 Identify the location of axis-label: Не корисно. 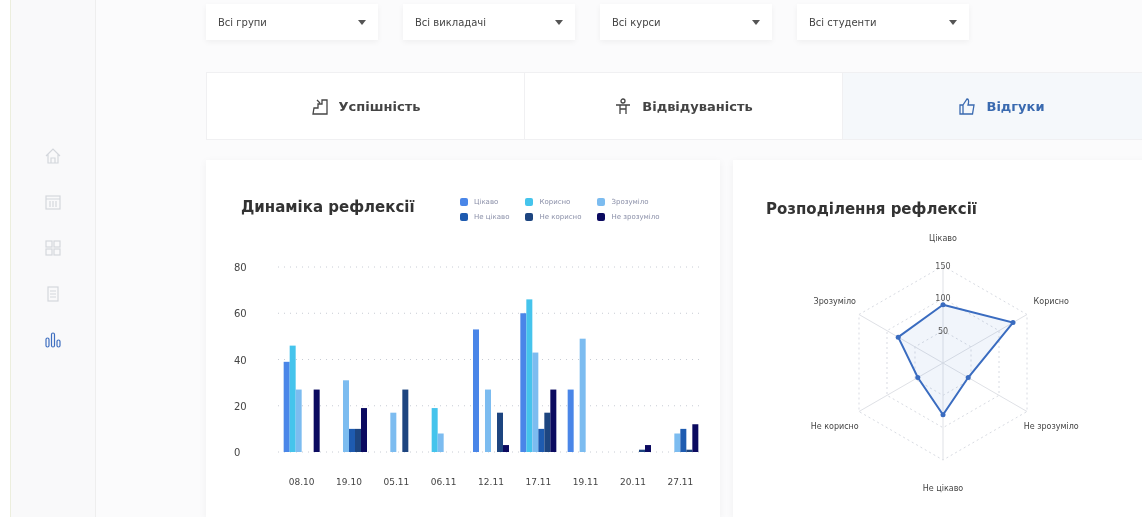
(834, 426).